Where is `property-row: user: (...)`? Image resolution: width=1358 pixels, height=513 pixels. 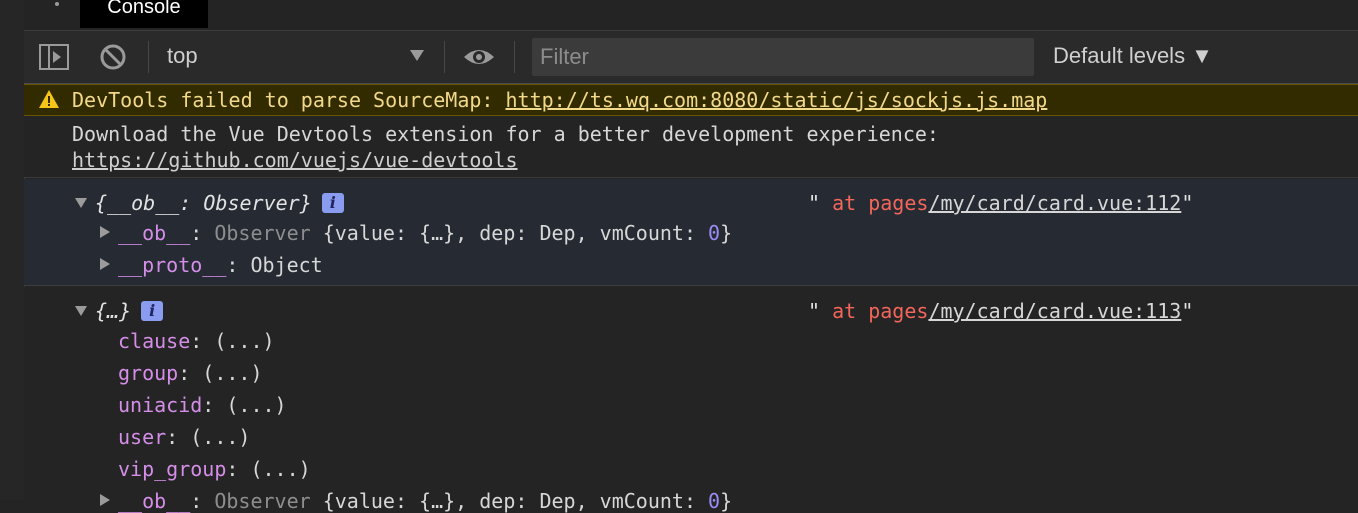
property-row: user: (...) is located at coordinates (184, 437).